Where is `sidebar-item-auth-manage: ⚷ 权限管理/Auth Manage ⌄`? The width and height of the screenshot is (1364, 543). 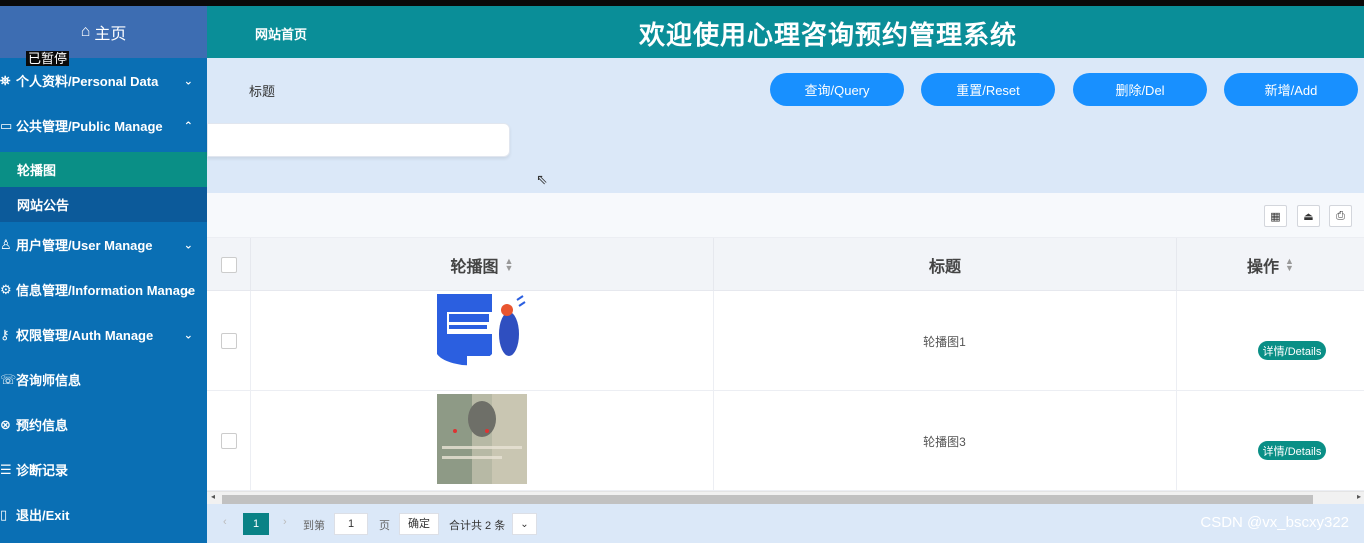 sidebar-item-auth-manage: ⚷ 权限管理/Auth Manage ⌄ is located at coordinates (103, 334).